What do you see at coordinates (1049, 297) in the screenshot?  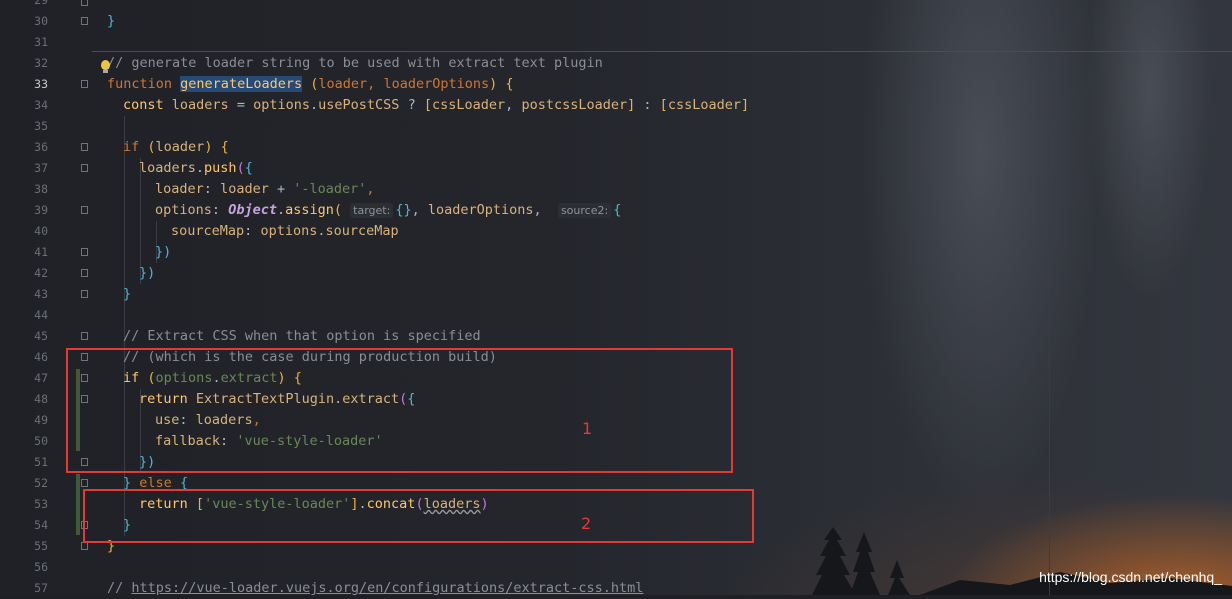 I see `right-margin-guide` at bounding box center [1049, 297].